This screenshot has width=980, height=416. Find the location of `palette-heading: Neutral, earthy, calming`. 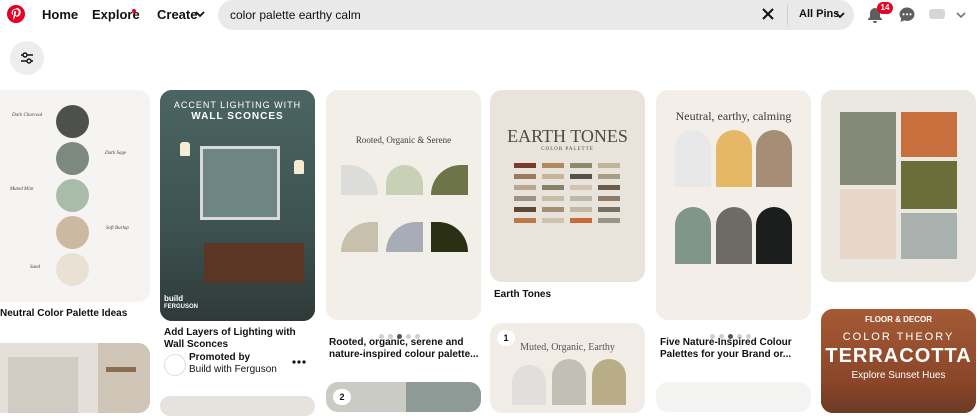

palette-heading: Neutral, earthy, calming is located at coordinates (733, 116).